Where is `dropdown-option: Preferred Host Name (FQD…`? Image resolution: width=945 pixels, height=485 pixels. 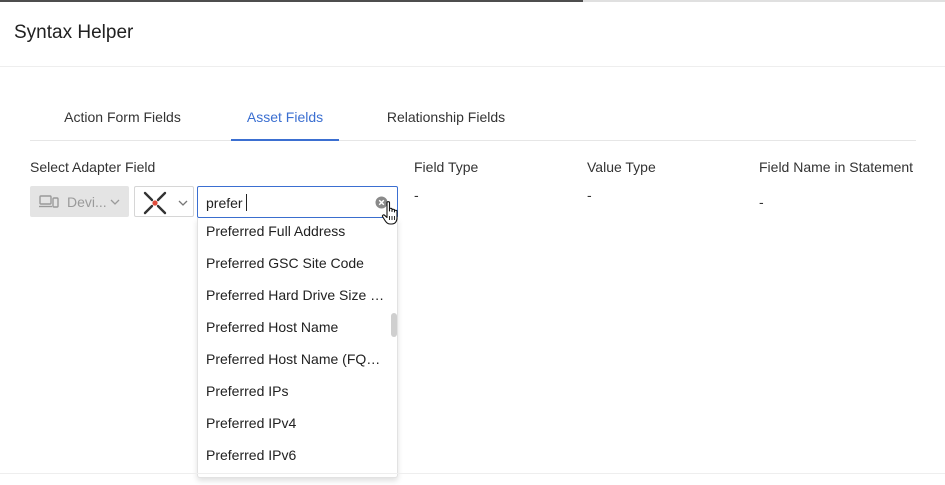
dropdown-option: Preferred Host Name (FQD… is located at coordinates (293, 364).